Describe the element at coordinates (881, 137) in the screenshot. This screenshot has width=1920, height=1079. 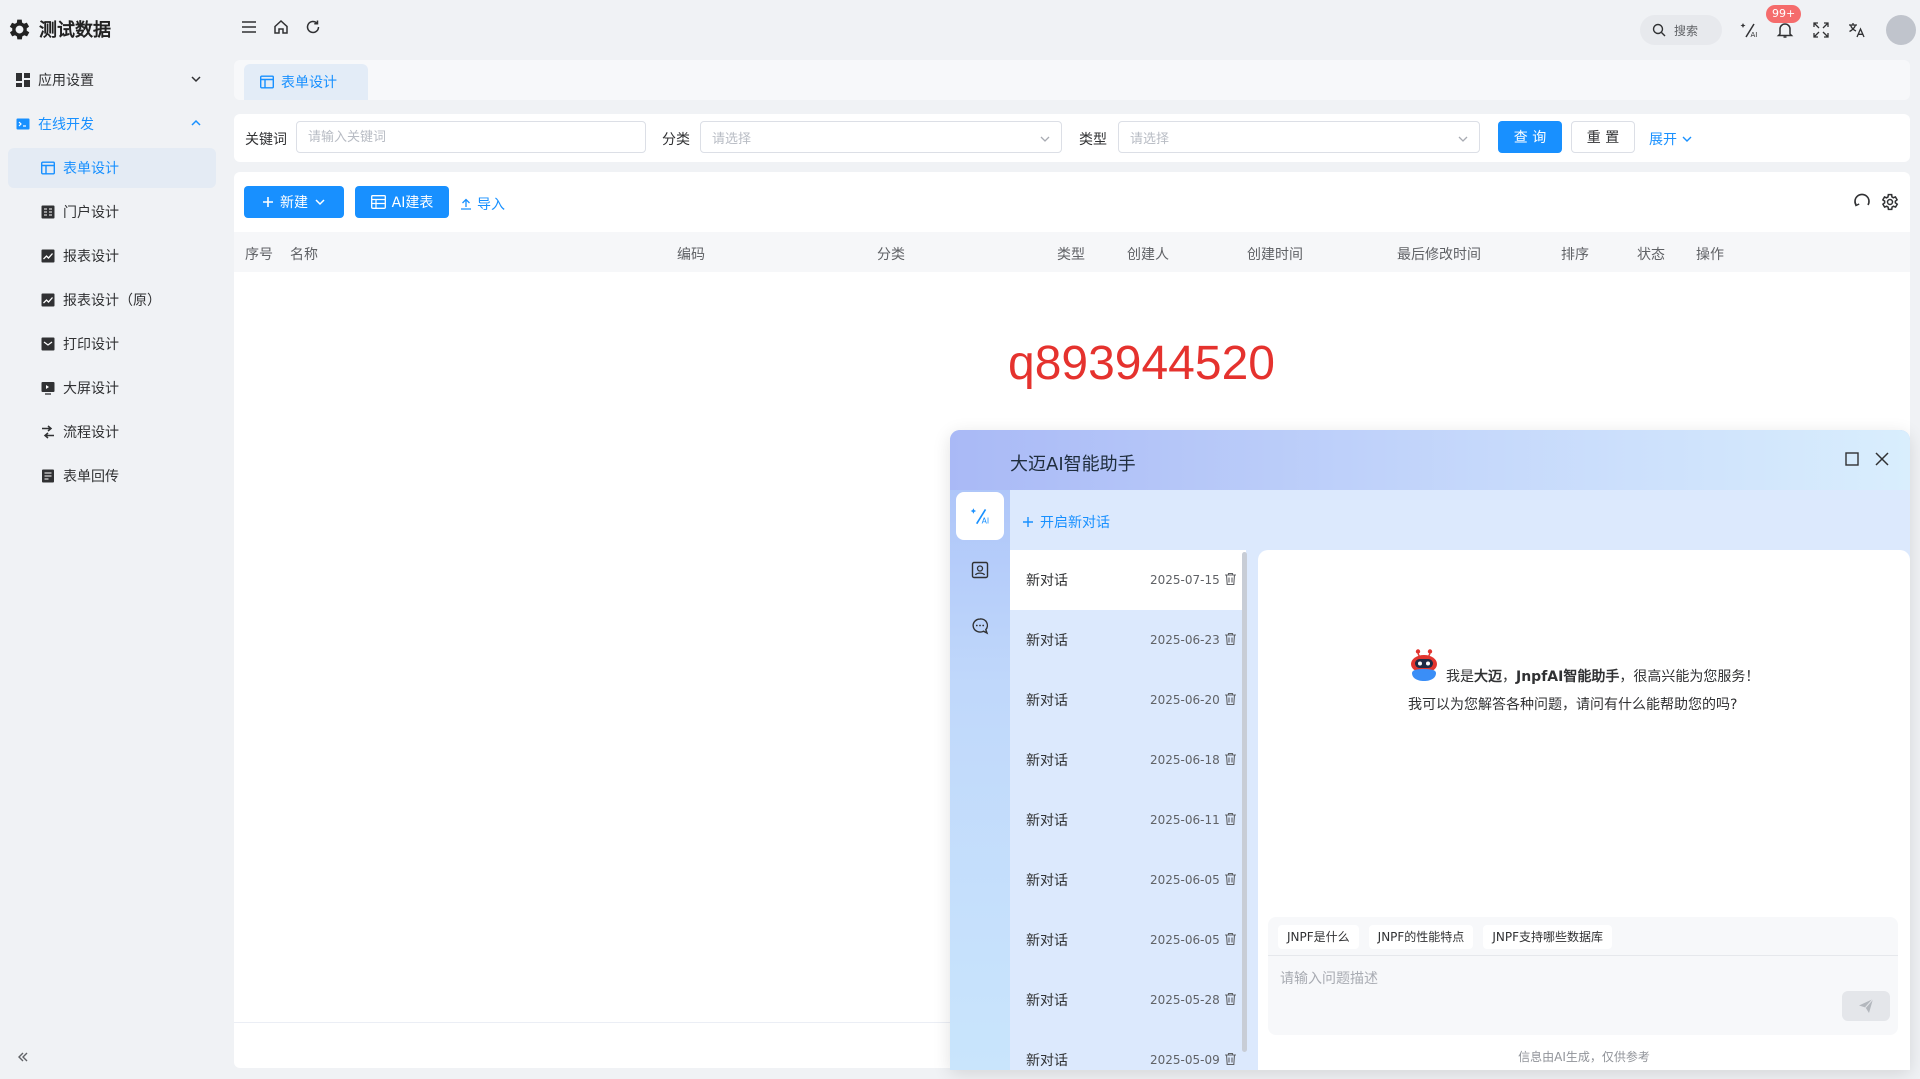
I see `category-select: 请选择` at that location.